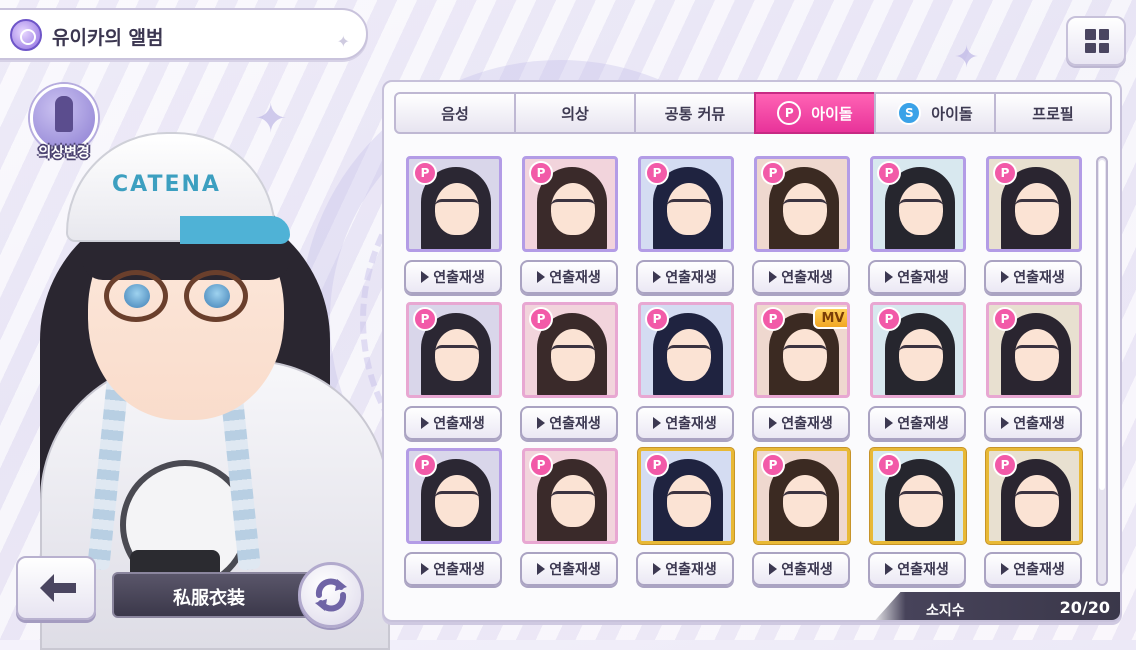 This screenshot has height=650, width=1136. I want to click on scrollbar, so click(1102, 371).